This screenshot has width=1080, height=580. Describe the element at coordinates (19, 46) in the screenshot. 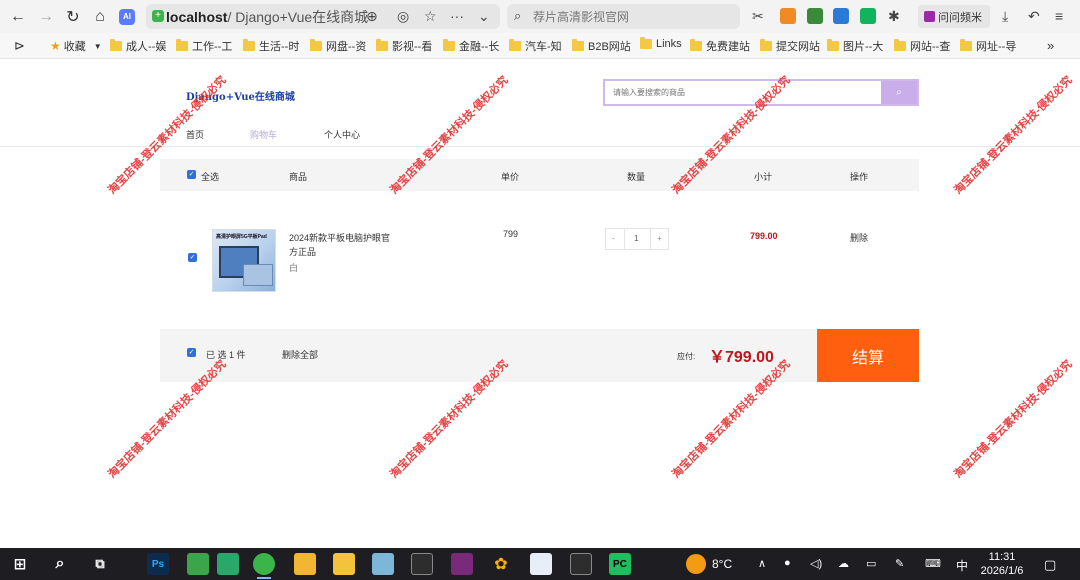

I see `sidebar-toggle-icon: ⊳` at that location.